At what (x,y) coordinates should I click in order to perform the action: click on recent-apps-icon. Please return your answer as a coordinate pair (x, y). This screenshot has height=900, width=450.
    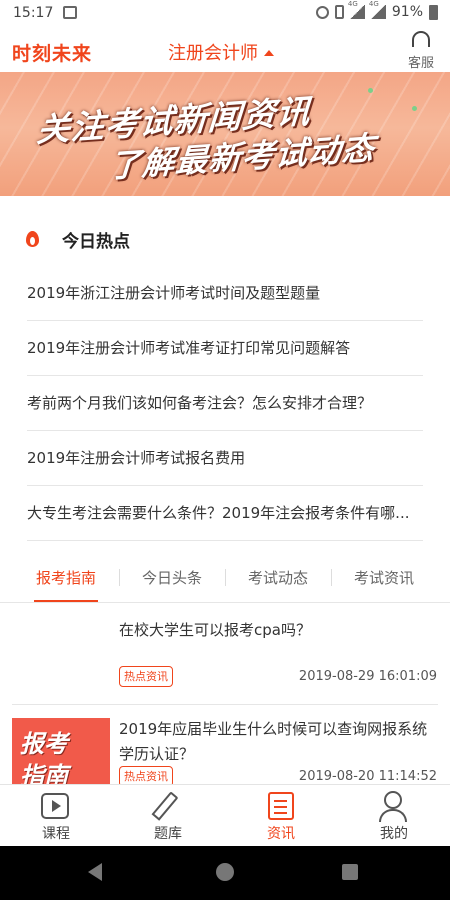
    Looking at the image, I should click on (350, 872).